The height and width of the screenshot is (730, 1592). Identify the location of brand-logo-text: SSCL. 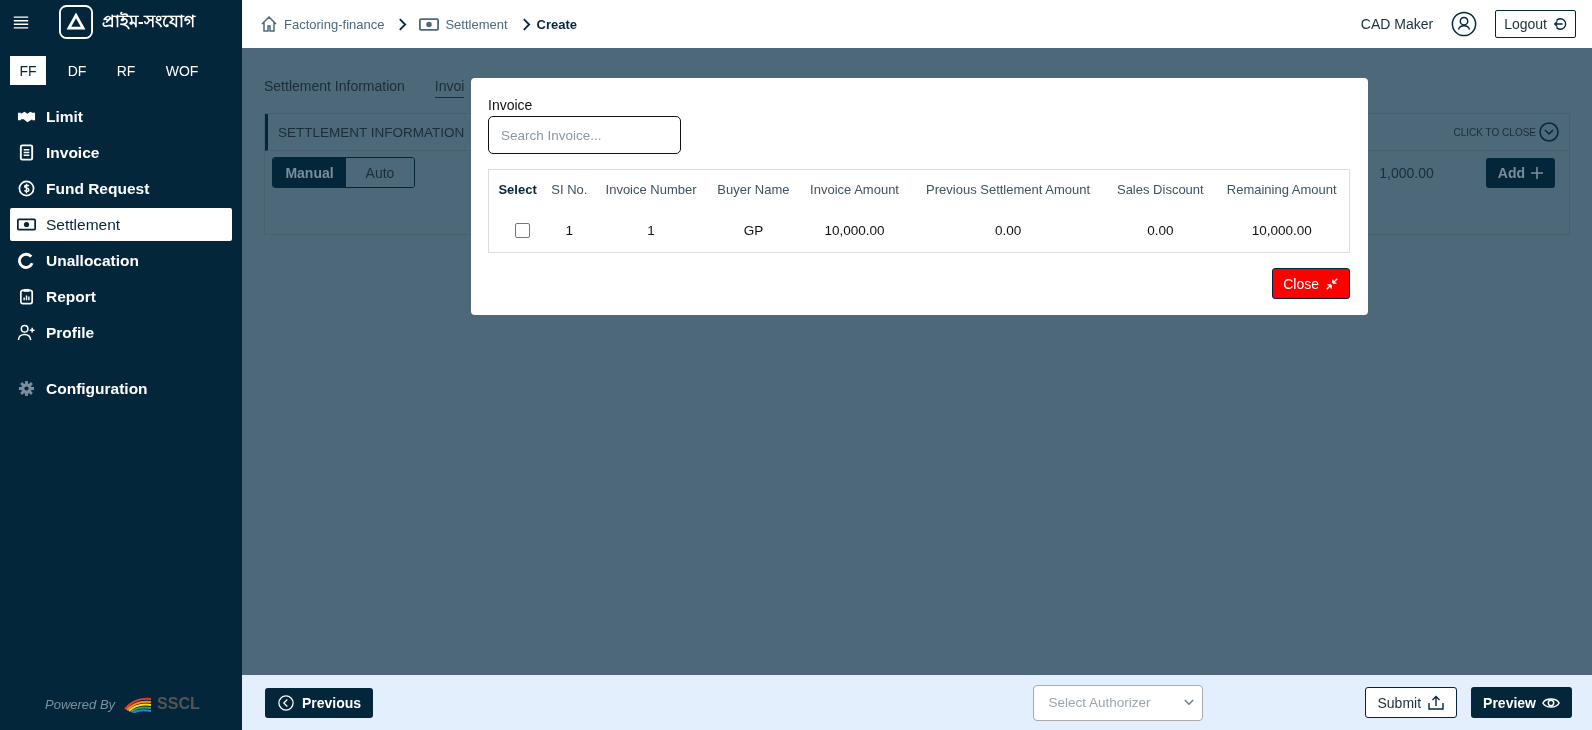
(178, 704).